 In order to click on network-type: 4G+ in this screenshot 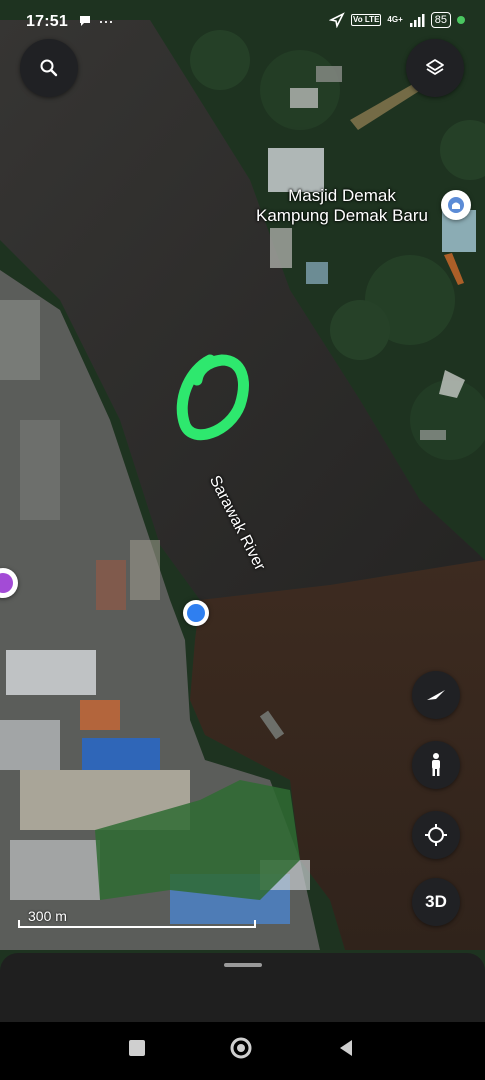, I will do `click(395, 19)`.